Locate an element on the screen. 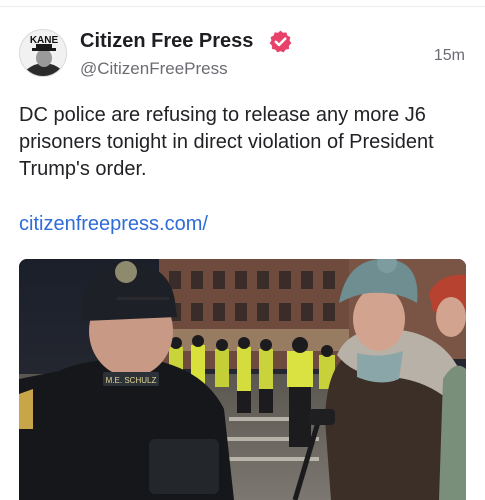 Image resolution: width=485 pixels, height=500 pixels. avatar-kane-text: KANE is located at coordinates (44, 40).